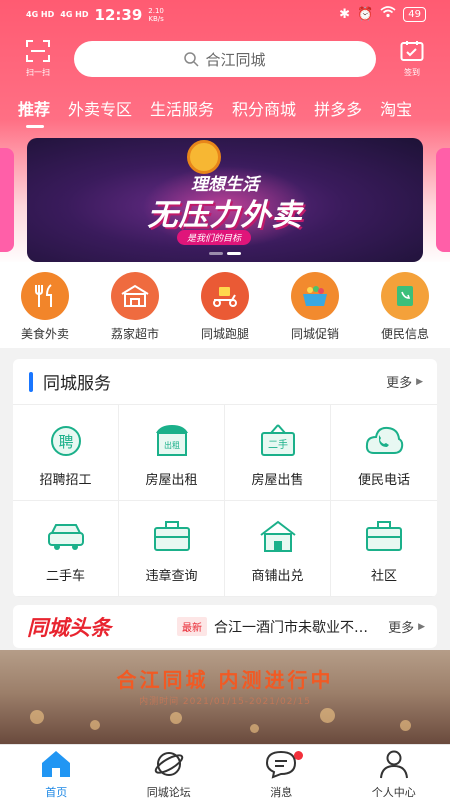 This screenshot has height=800, width=450. I want to click on community-icon, so click(384, 536).